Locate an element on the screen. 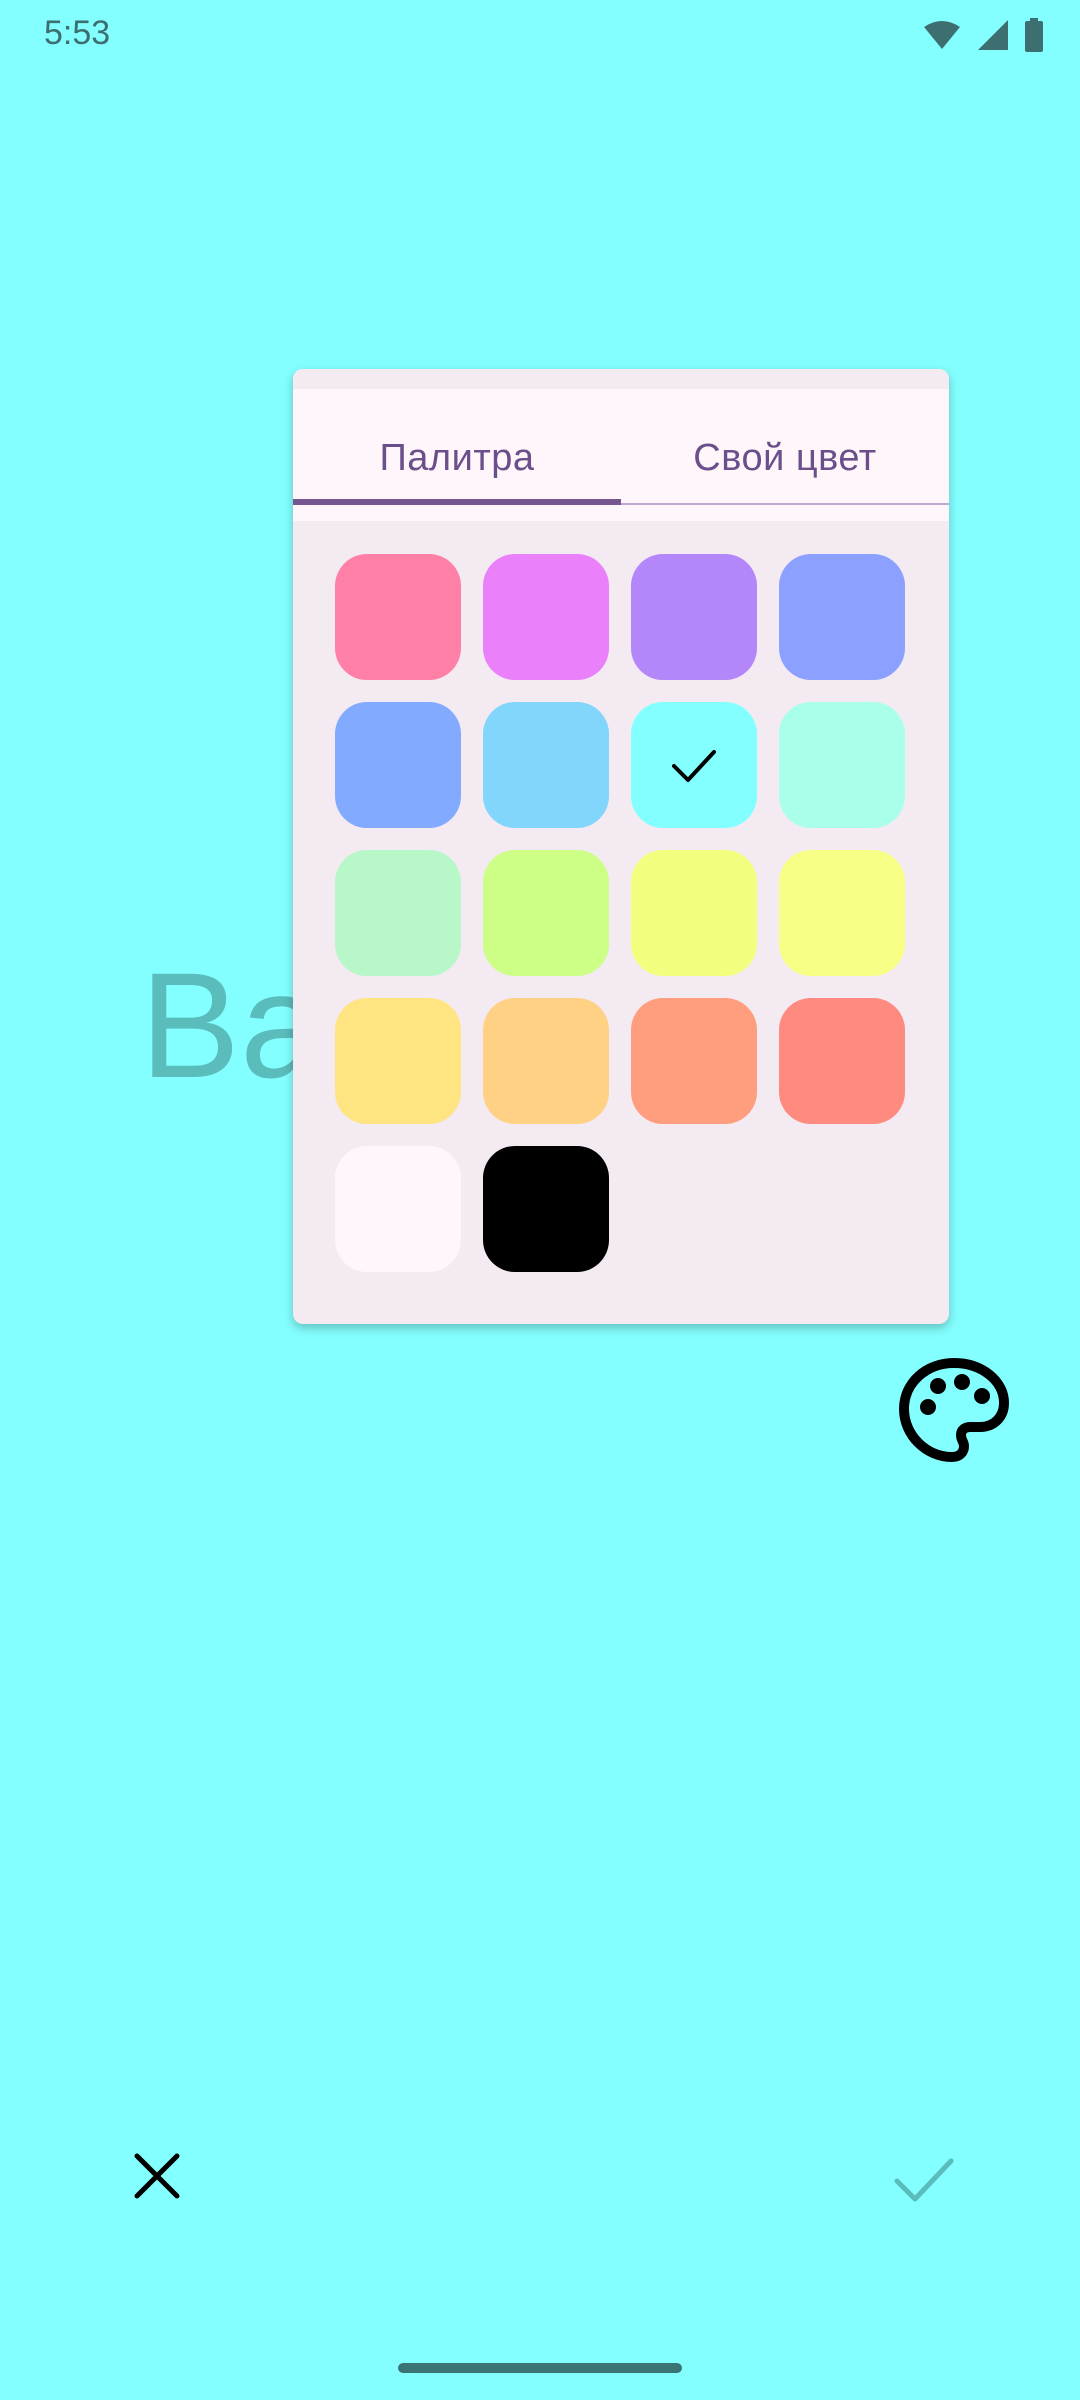 This screenshot has width=1080, height=2400. tab-palette: Палитра is located at coordinates (457, 458).